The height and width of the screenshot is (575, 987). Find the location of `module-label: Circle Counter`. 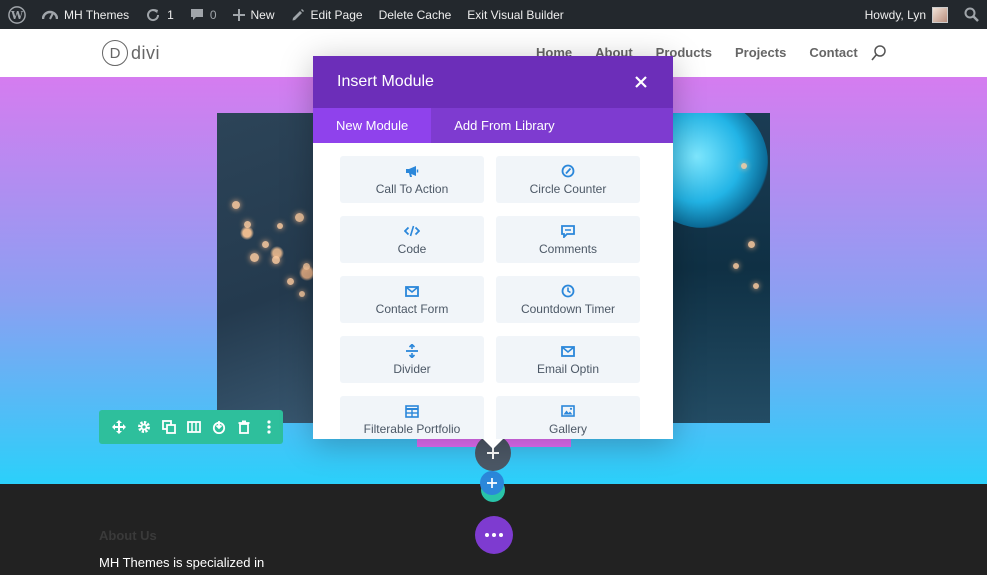

module-label: Circle Counter is located at coordinates (568, 189).